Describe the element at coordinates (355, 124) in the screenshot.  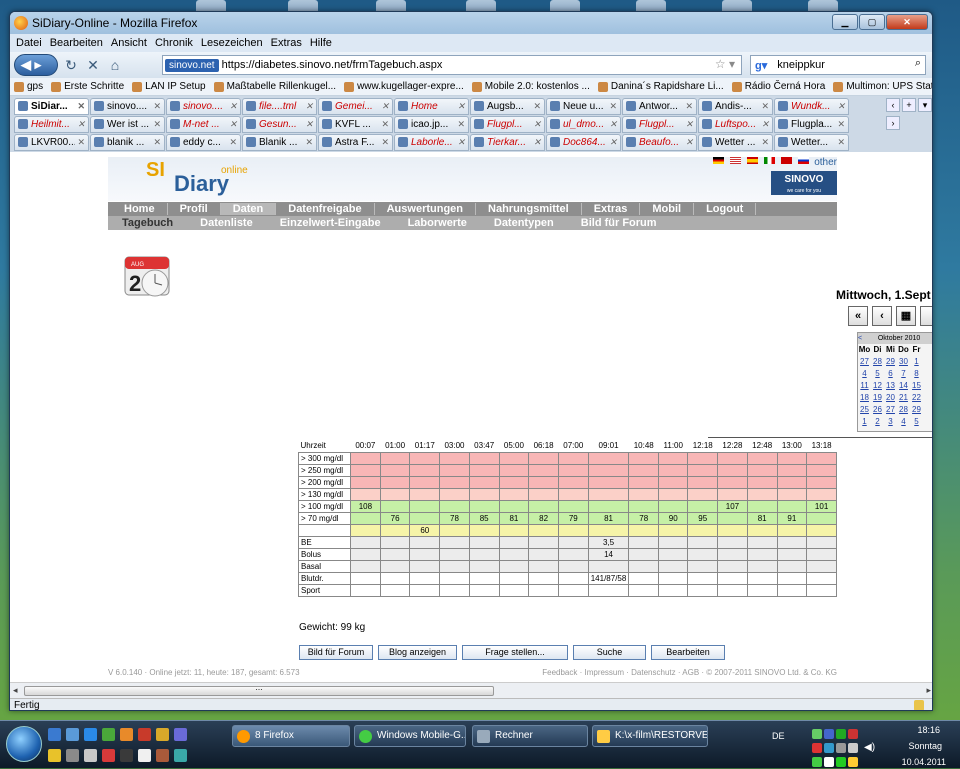
I see `browser-tab: KVFL ... ✕` at that location.